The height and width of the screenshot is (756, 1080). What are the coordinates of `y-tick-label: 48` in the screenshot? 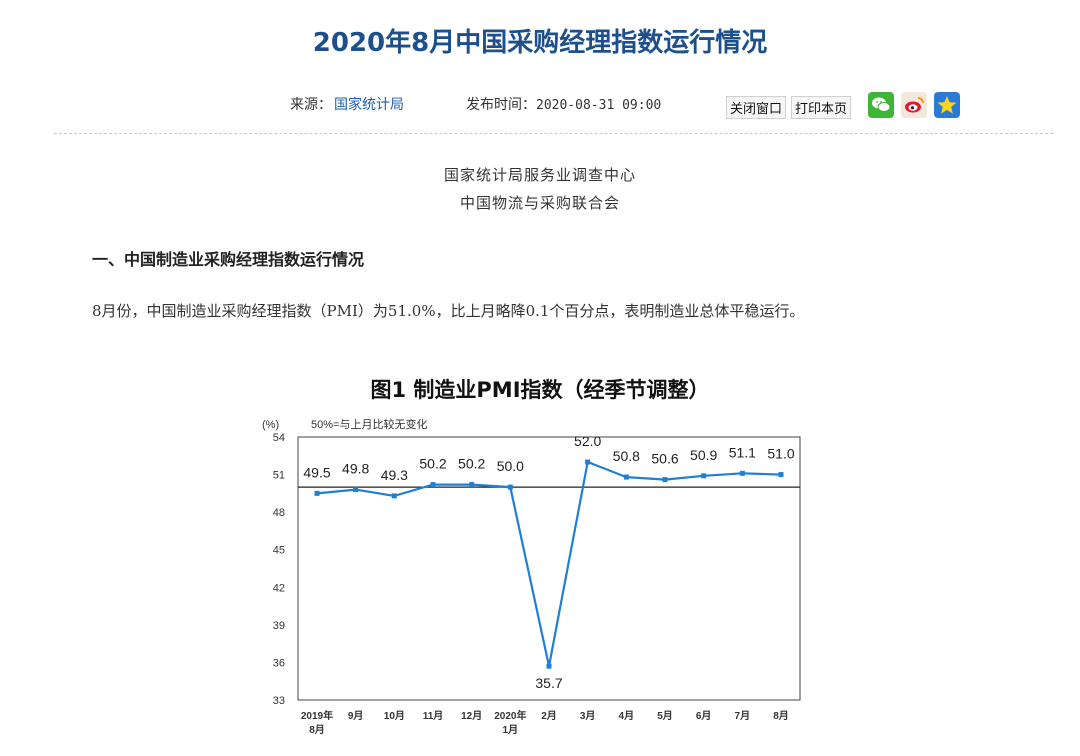 It's located at (279, 513).